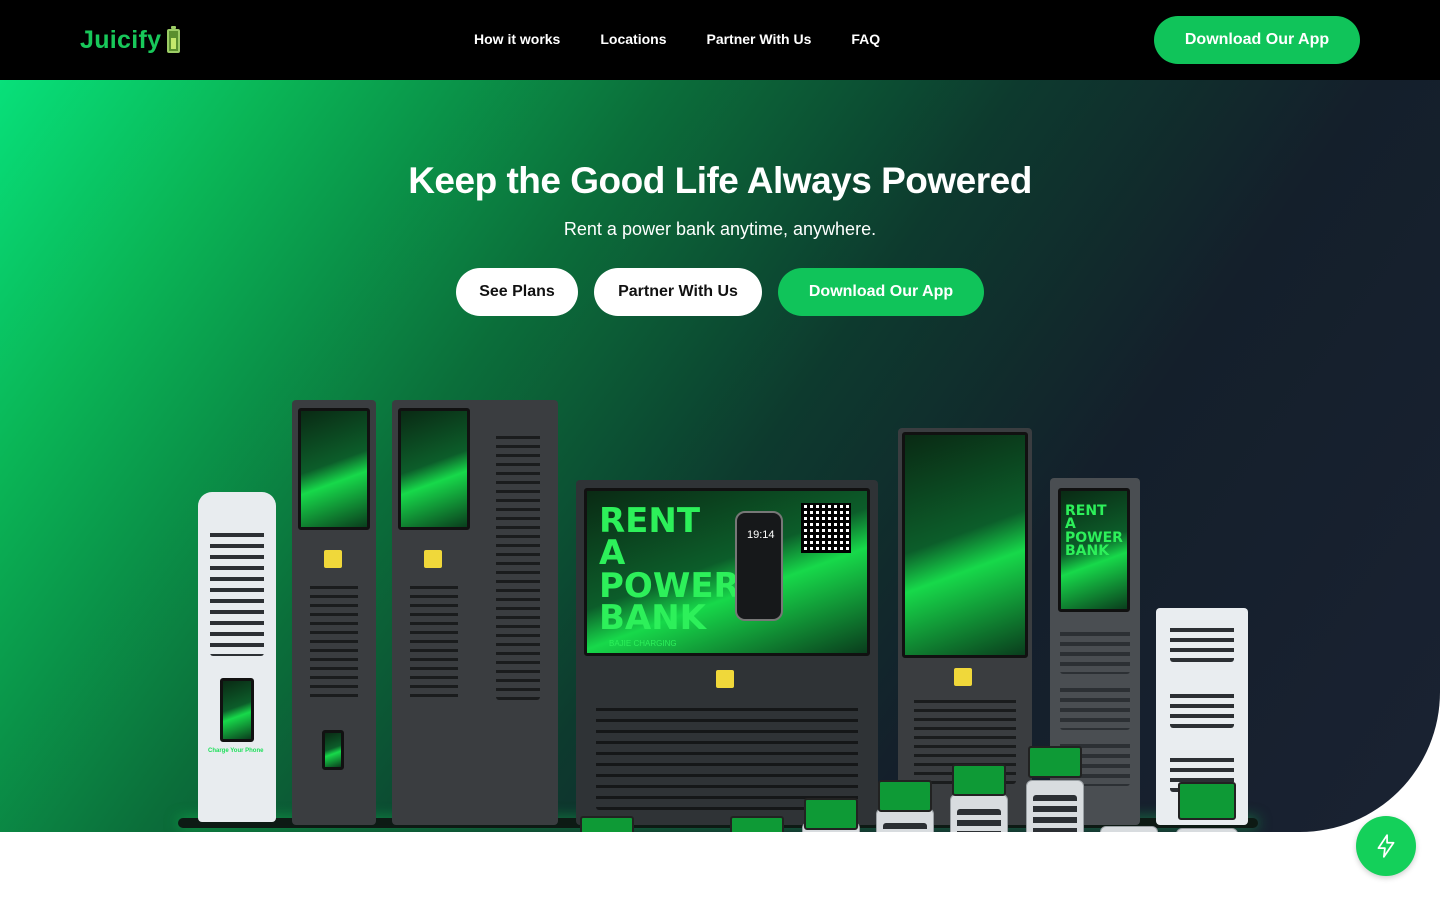 The width and height of the screenshot is (1440, 900). What do you see at coordinates (633, 39) in the screenshot?
I see `nav-link-locations: Locations` at bounding box center [633, 39].